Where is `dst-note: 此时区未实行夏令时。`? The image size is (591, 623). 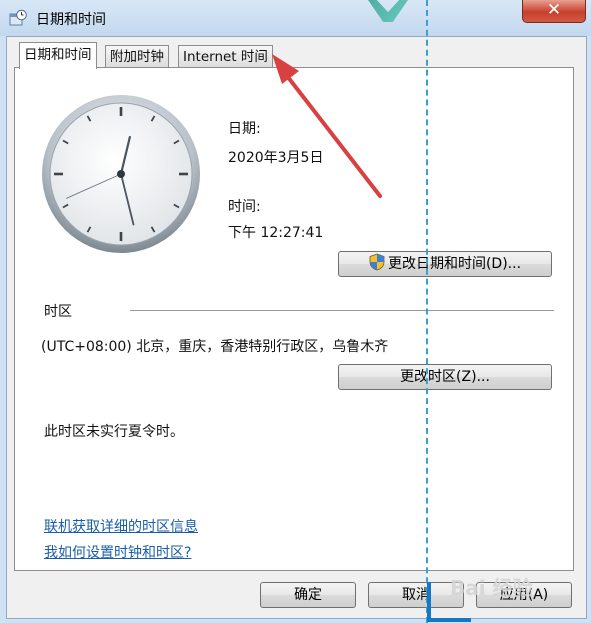
dst-note: 此时区未实行夏令时。 is located at coordinates (114, 432).